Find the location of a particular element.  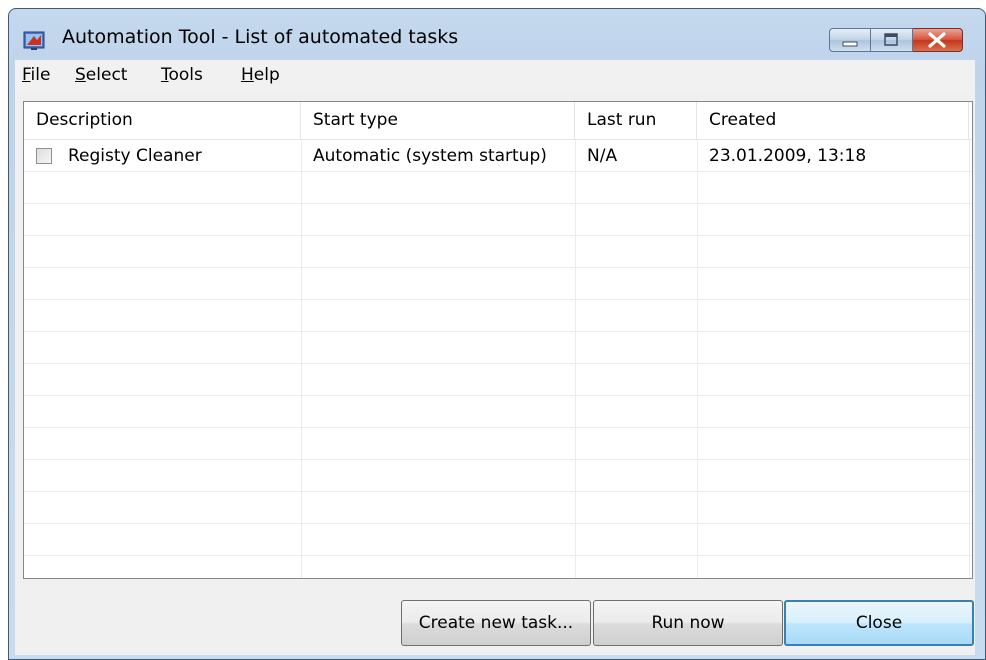

minimize-button is located at coordinates (850, 40).